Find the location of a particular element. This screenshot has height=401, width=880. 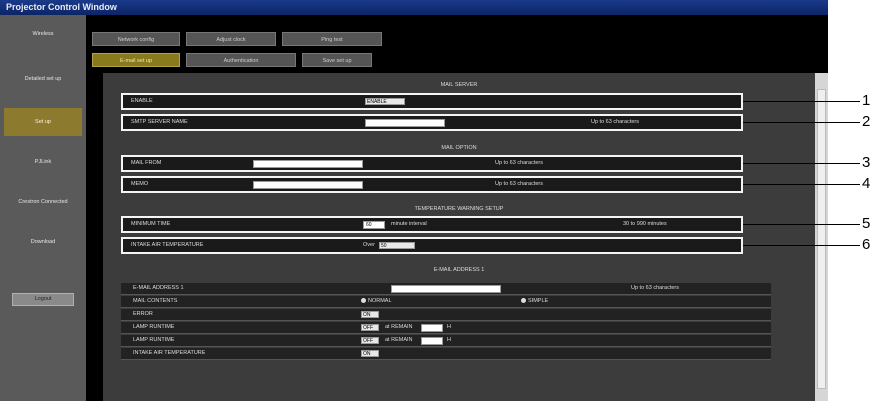

mail-contents-simple-radio: SIMPLE is located at coordinates (534, 301).